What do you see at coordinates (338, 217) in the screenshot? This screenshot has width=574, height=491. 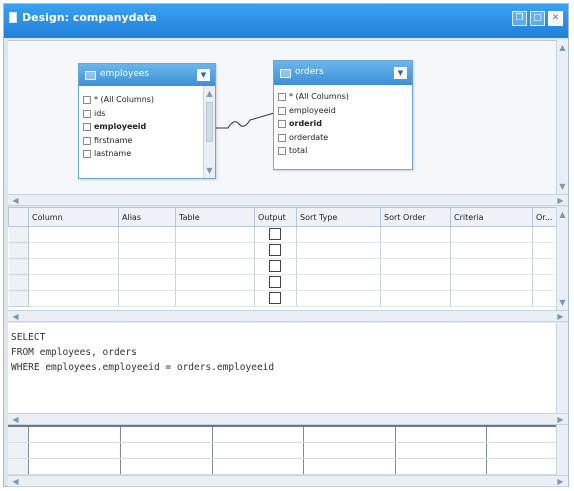 I see `grid-header-sort-type: Sort Type` at bounding box center [338, 217].